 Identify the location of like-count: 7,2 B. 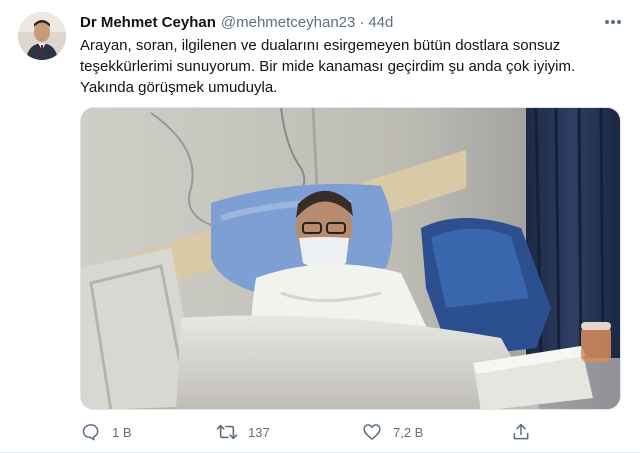
(408, 432).